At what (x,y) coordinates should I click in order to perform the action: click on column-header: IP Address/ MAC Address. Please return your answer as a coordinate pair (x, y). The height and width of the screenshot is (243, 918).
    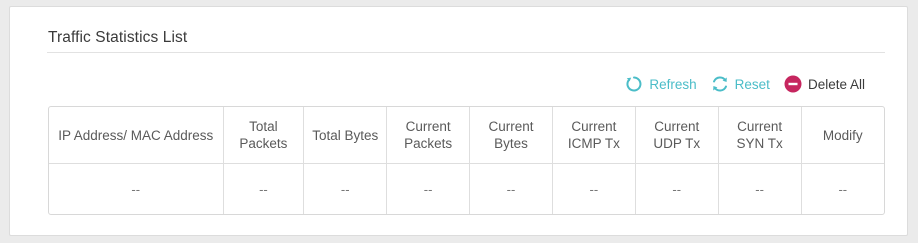
    Looking at the image, I should click on (136, 135).